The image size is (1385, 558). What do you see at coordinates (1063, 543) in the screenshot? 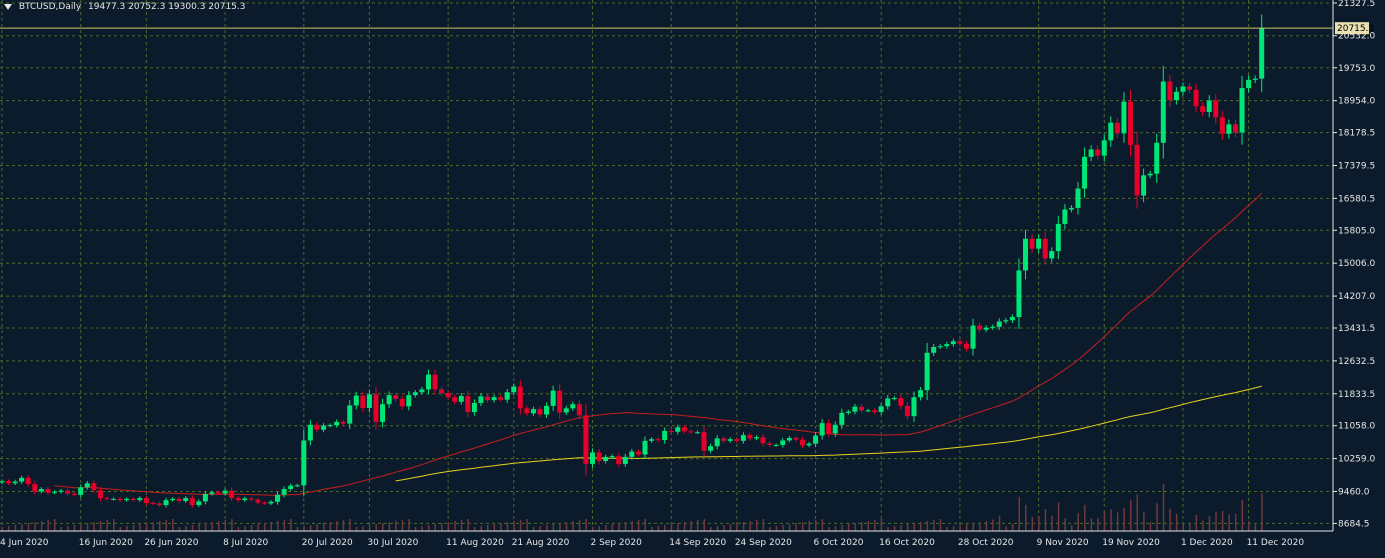
I see `x-tick-label: 9 Nov 2020` at bounding box center [1063, 543].